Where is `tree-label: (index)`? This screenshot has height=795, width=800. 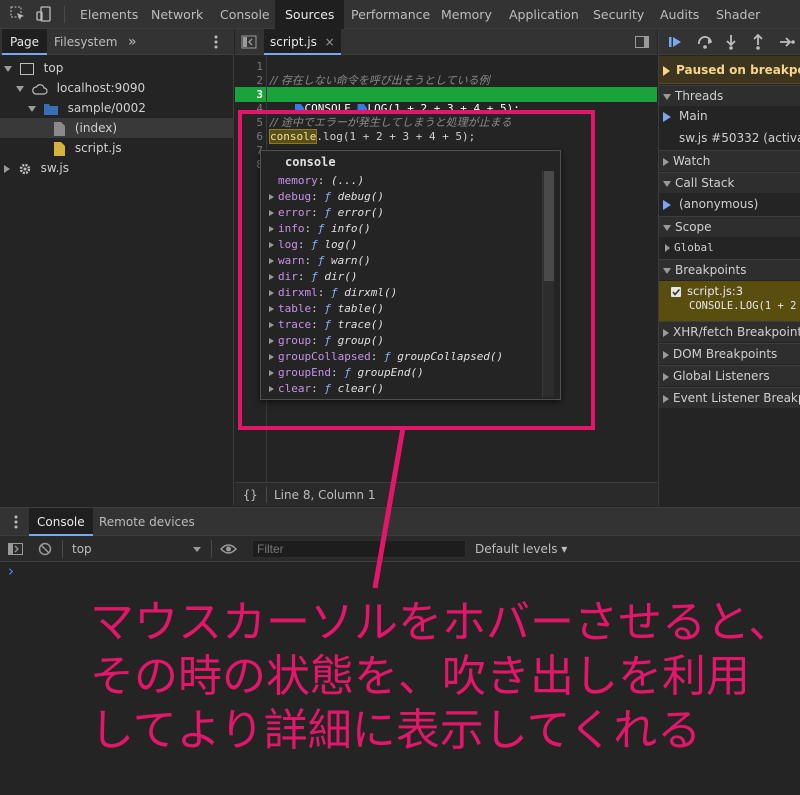
tree-label: (index) is located at coordinates (96, 128).